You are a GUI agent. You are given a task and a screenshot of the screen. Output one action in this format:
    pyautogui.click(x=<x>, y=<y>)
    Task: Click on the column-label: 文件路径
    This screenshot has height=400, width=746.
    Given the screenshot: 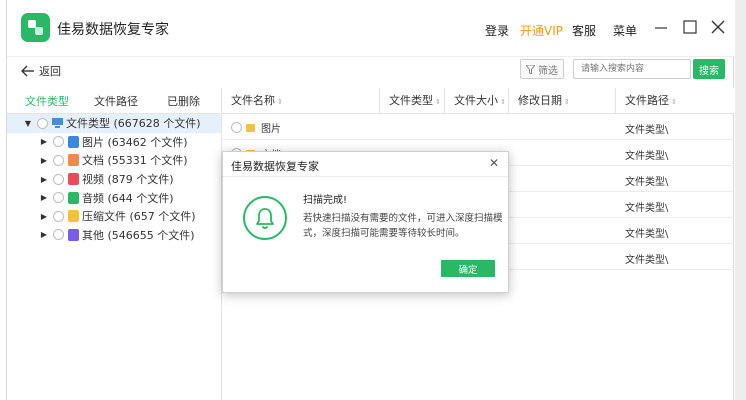 What is the action you would take?
    pyautogui.click(x=647, y=100)
    